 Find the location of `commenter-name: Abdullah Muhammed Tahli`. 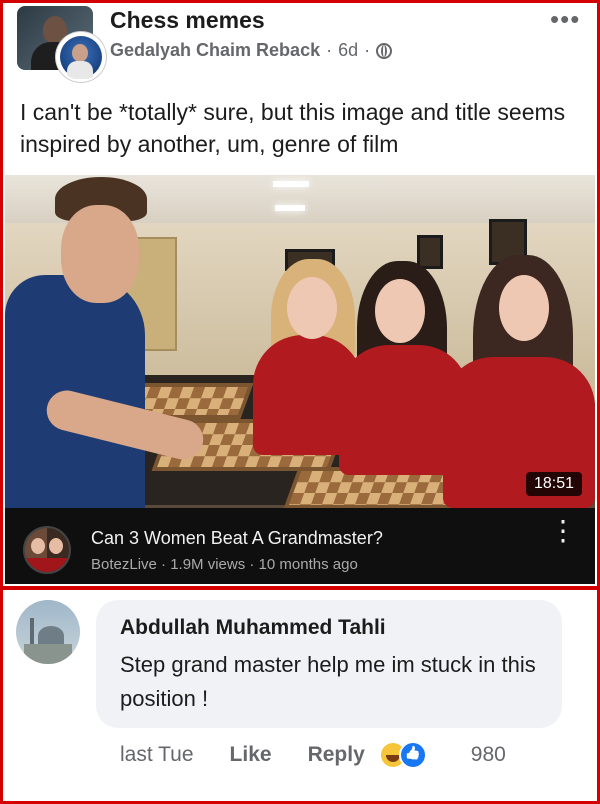

commenter-name: Abdullah Muhammed Tahli is located at coordinates (253, 628).